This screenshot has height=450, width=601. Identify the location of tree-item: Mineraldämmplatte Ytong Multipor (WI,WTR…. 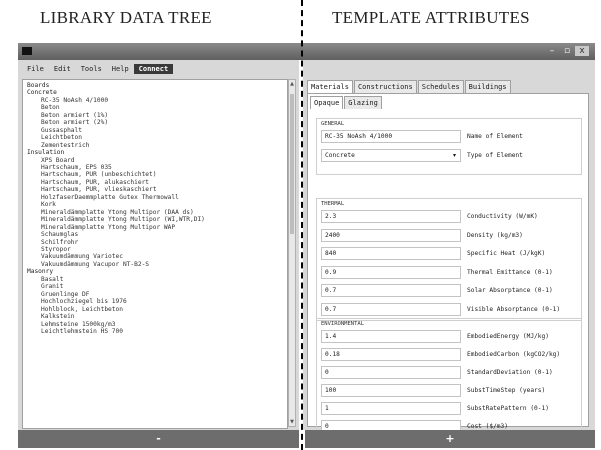
(116, 219).